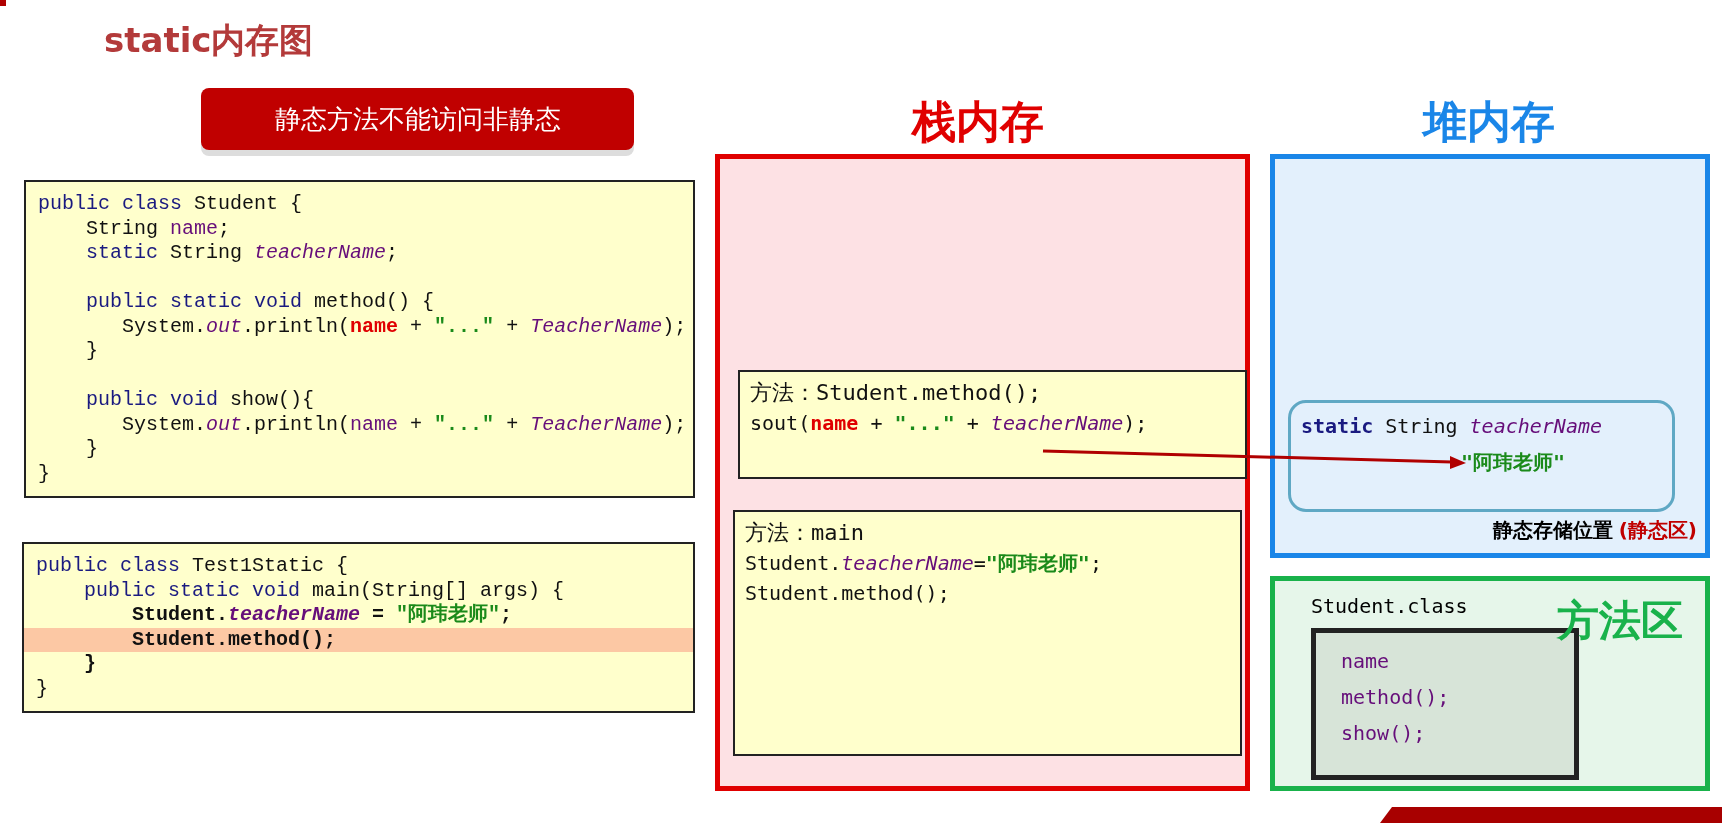  I want to click on area-note: (静态区), so click(1657, 530).